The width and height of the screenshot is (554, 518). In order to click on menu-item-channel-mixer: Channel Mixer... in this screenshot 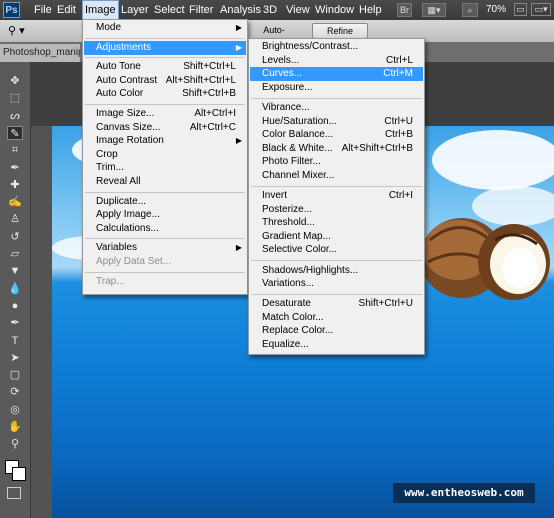, I will do `click(336, 176)`.